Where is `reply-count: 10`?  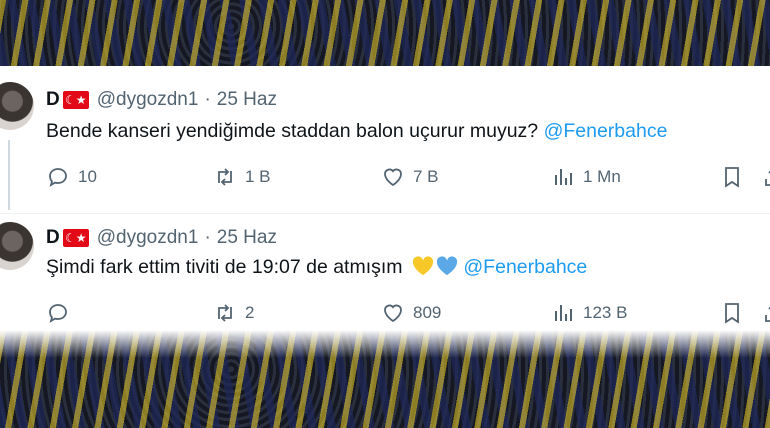
reply-count: 10 is located at coordinates (87, 176).